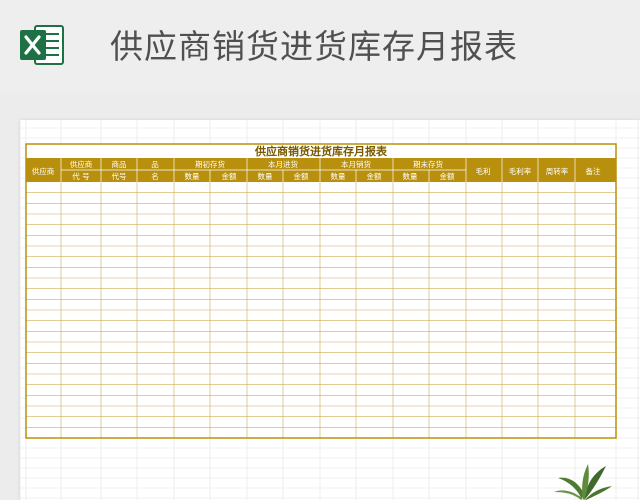 This screenshot has width=640, height=500. I want to click on subheader-amount-2: 金额, so click(301, 176).